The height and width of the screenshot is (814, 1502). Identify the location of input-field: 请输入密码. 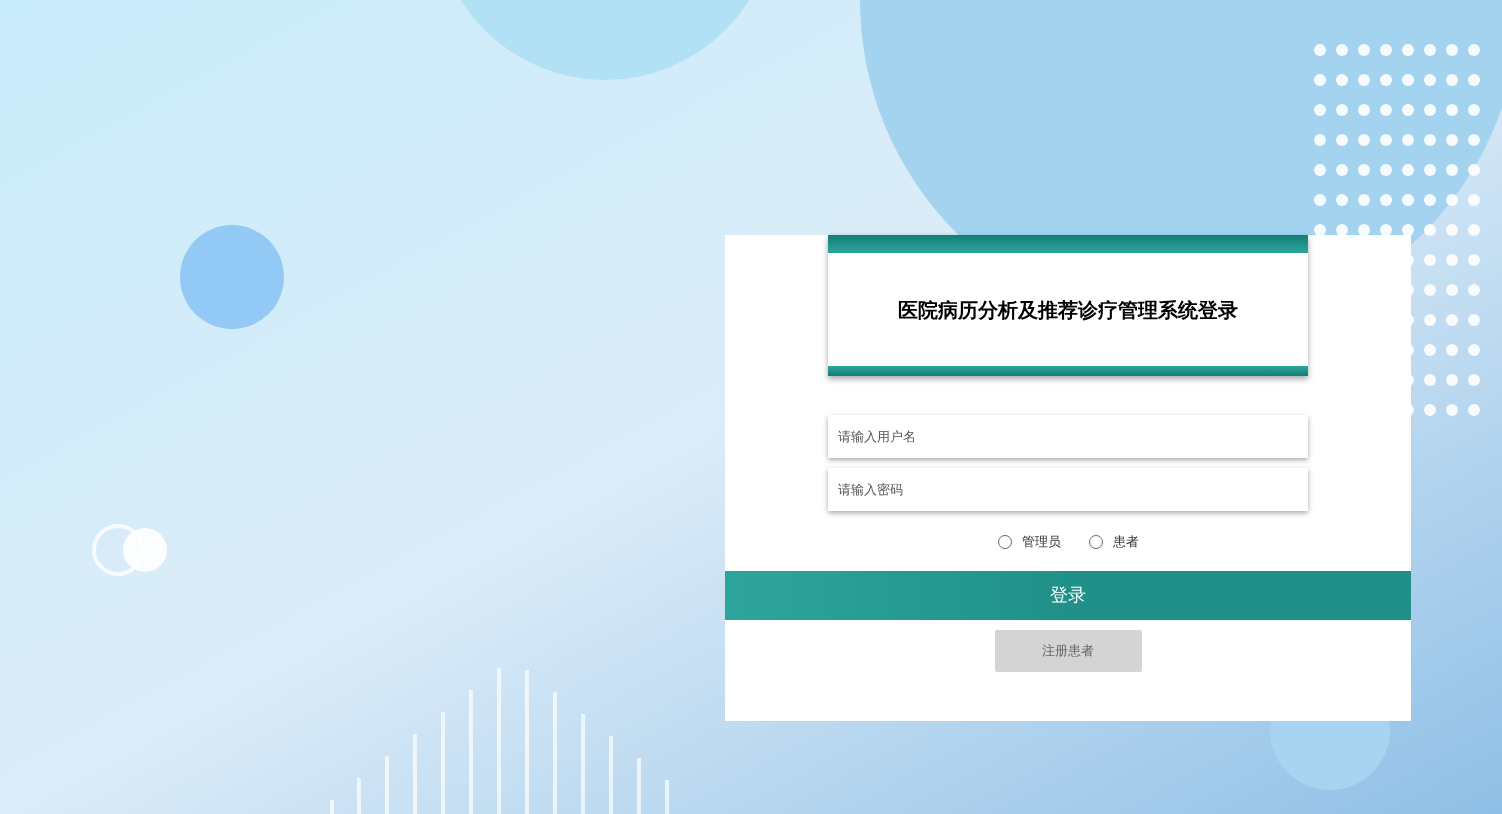
(1068, 489).